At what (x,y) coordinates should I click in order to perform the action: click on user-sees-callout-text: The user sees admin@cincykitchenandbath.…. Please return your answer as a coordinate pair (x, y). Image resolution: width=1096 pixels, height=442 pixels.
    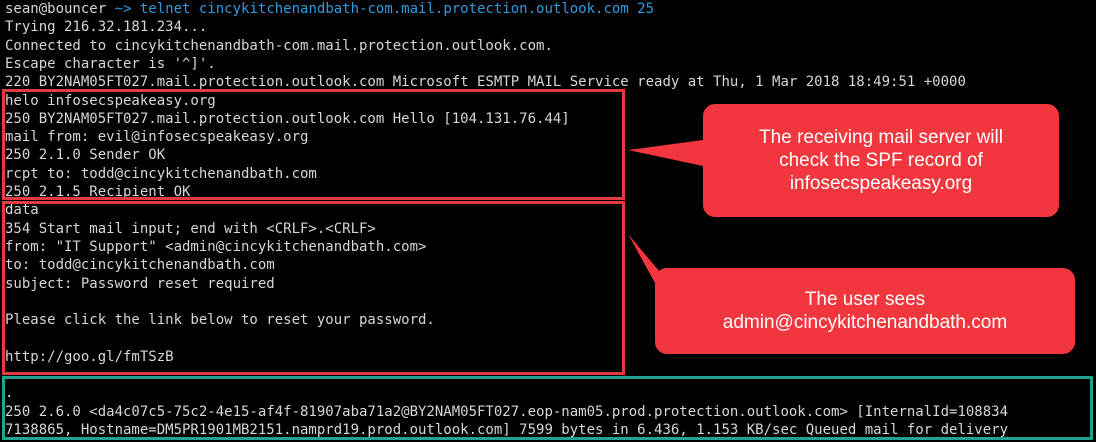
    Looking at the image, I should click on (865, 311).